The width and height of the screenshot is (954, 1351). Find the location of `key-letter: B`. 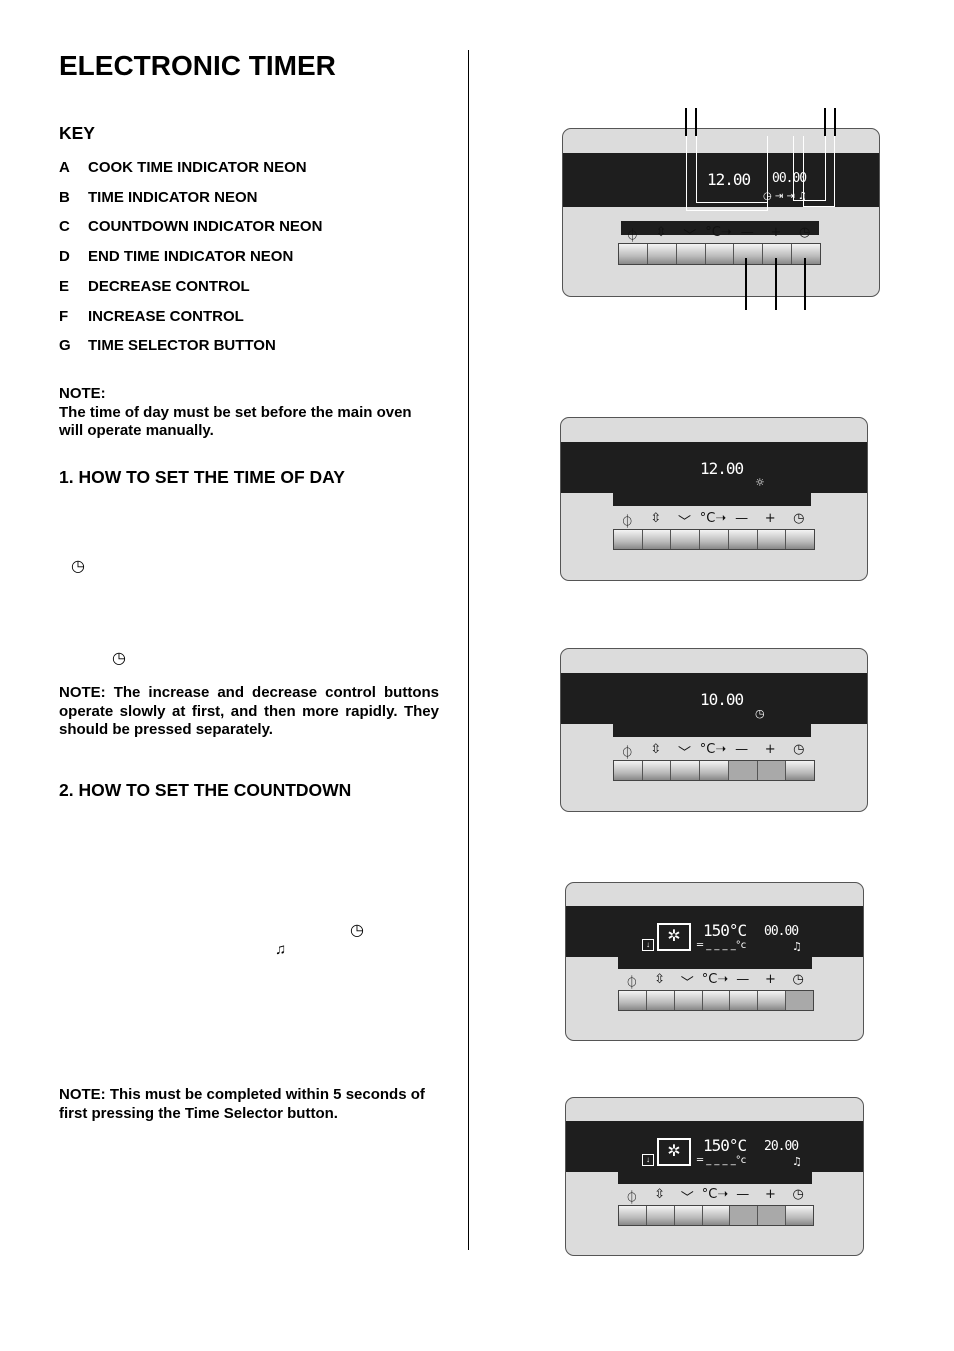

key-letter: B is located at coordinates (64, 197).